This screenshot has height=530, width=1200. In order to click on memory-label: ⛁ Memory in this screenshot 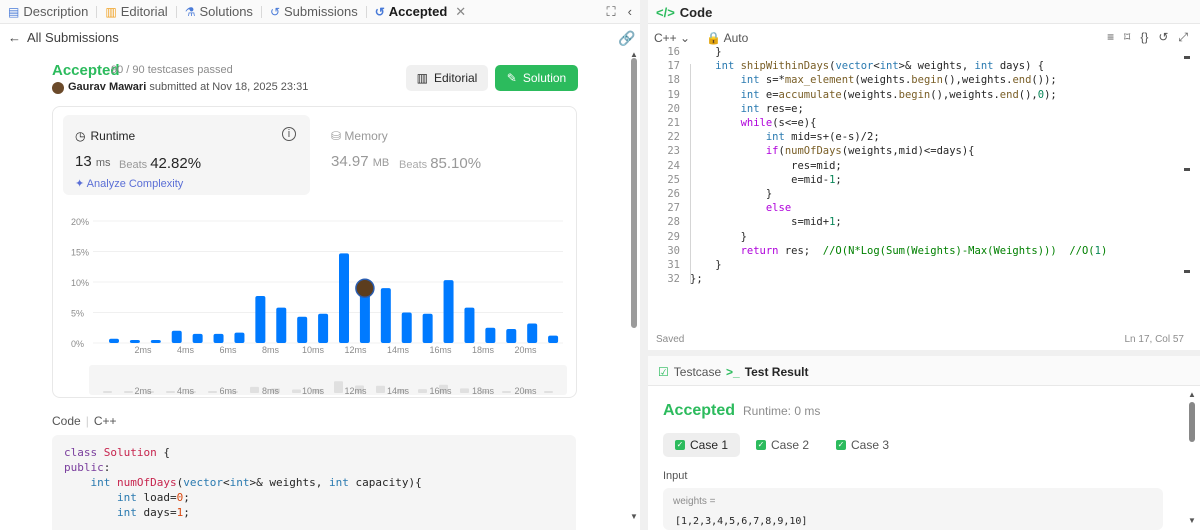, I will do `click(359, 136)`.